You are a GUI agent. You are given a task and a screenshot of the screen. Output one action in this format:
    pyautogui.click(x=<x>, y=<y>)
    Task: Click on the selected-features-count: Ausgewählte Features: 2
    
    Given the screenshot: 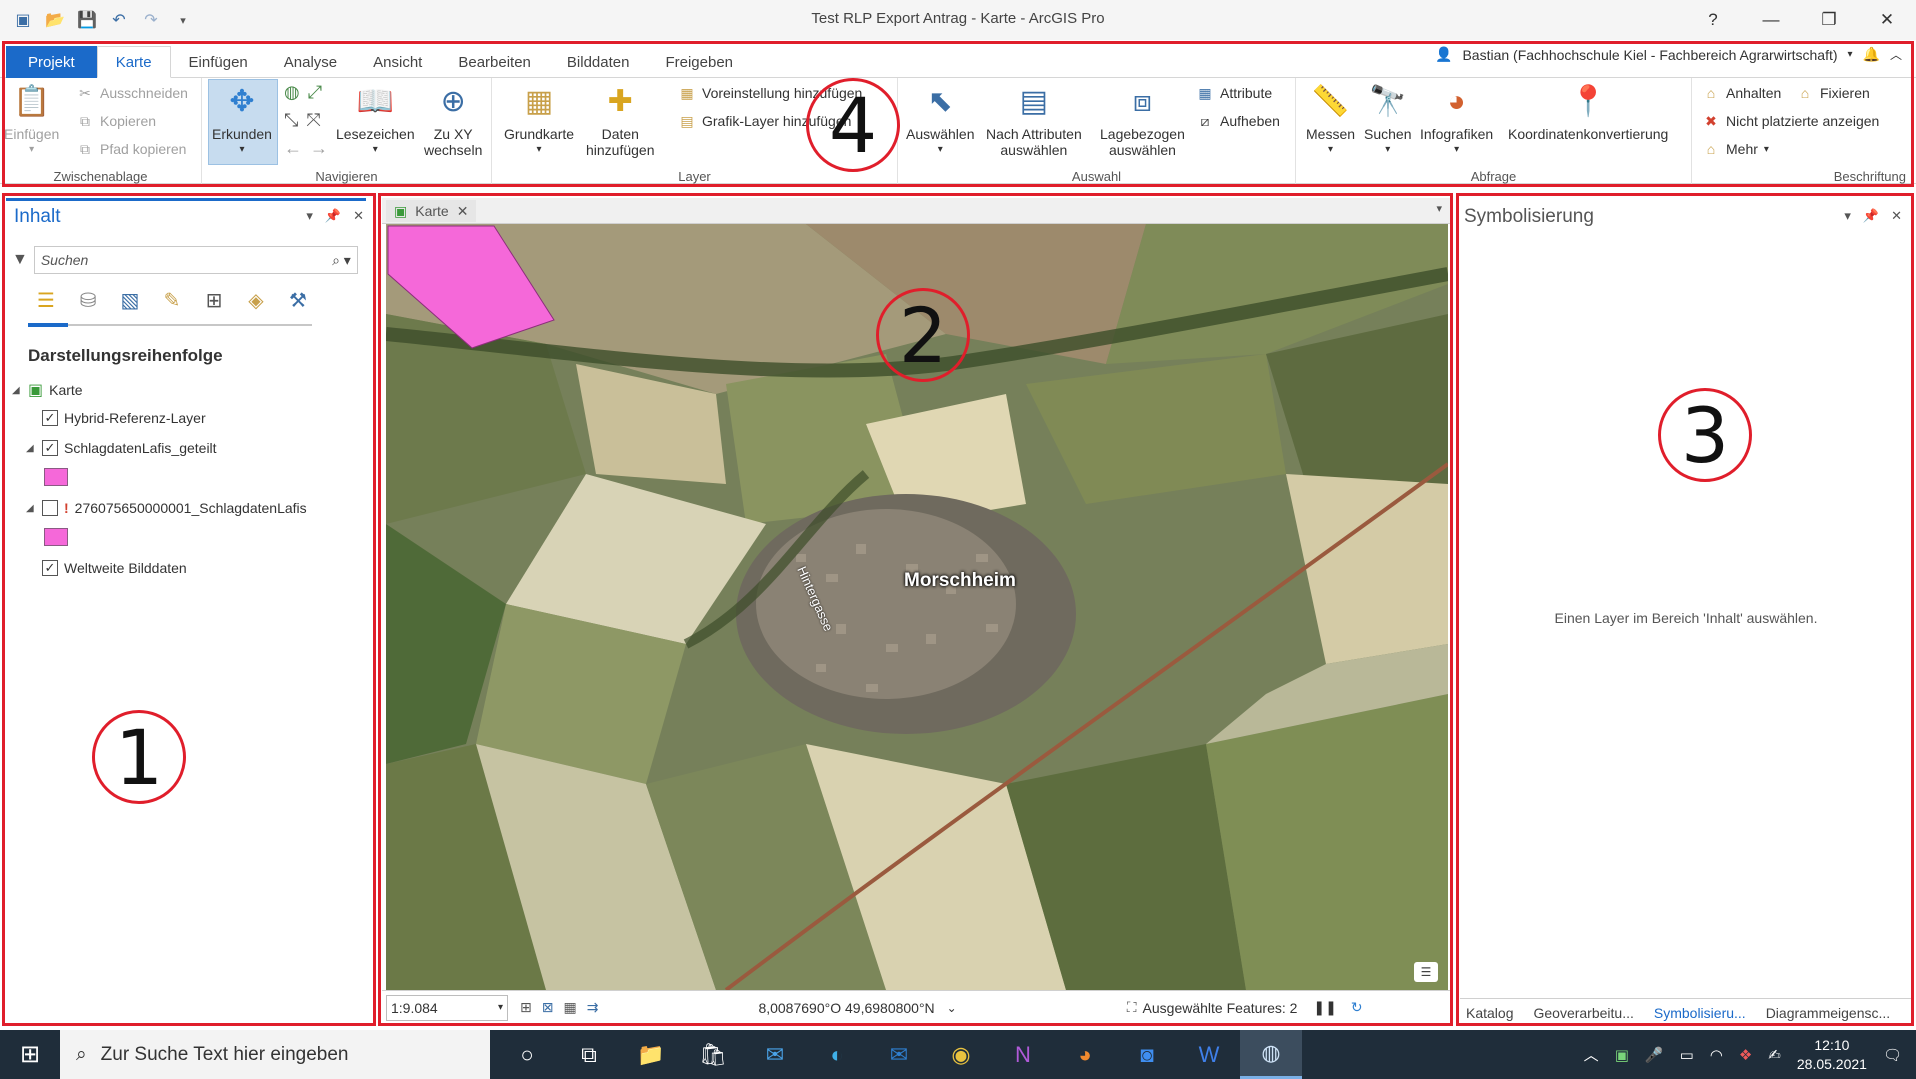 What is the action you would take?
    pyautogui.click(x=1220, y=1008)
    